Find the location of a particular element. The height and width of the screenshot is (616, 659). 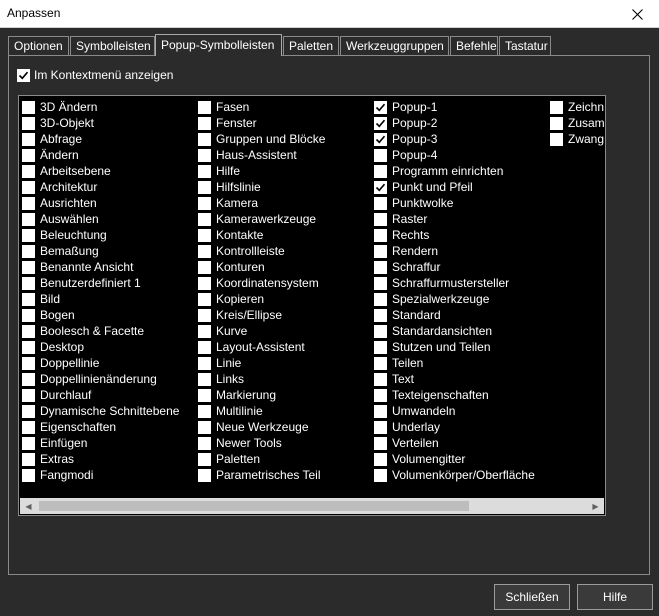

tab-popup-symbolleisten: Popup-Symbolleisten is located at coordinates (218, 45).